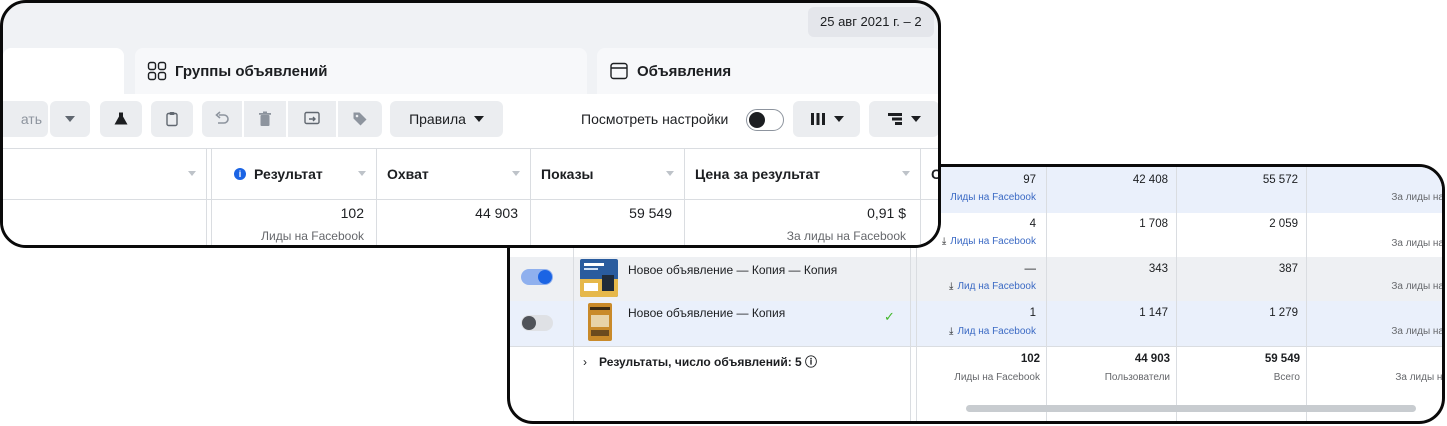 The width and height of the screenshot is (1447, 426). What do you see at coordinates (104, 174) in the screenshot?
I see `column-header-name` at bounding box center [104, 174].